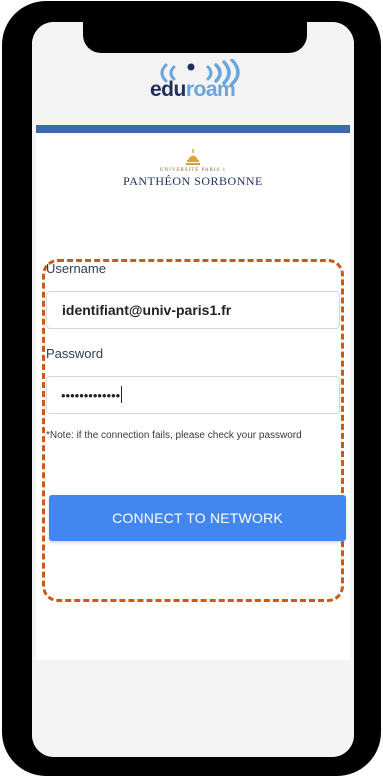 This screenshot has height=777, width=383. I want to click on password-field: •••••••••••••, so click(193, 395).